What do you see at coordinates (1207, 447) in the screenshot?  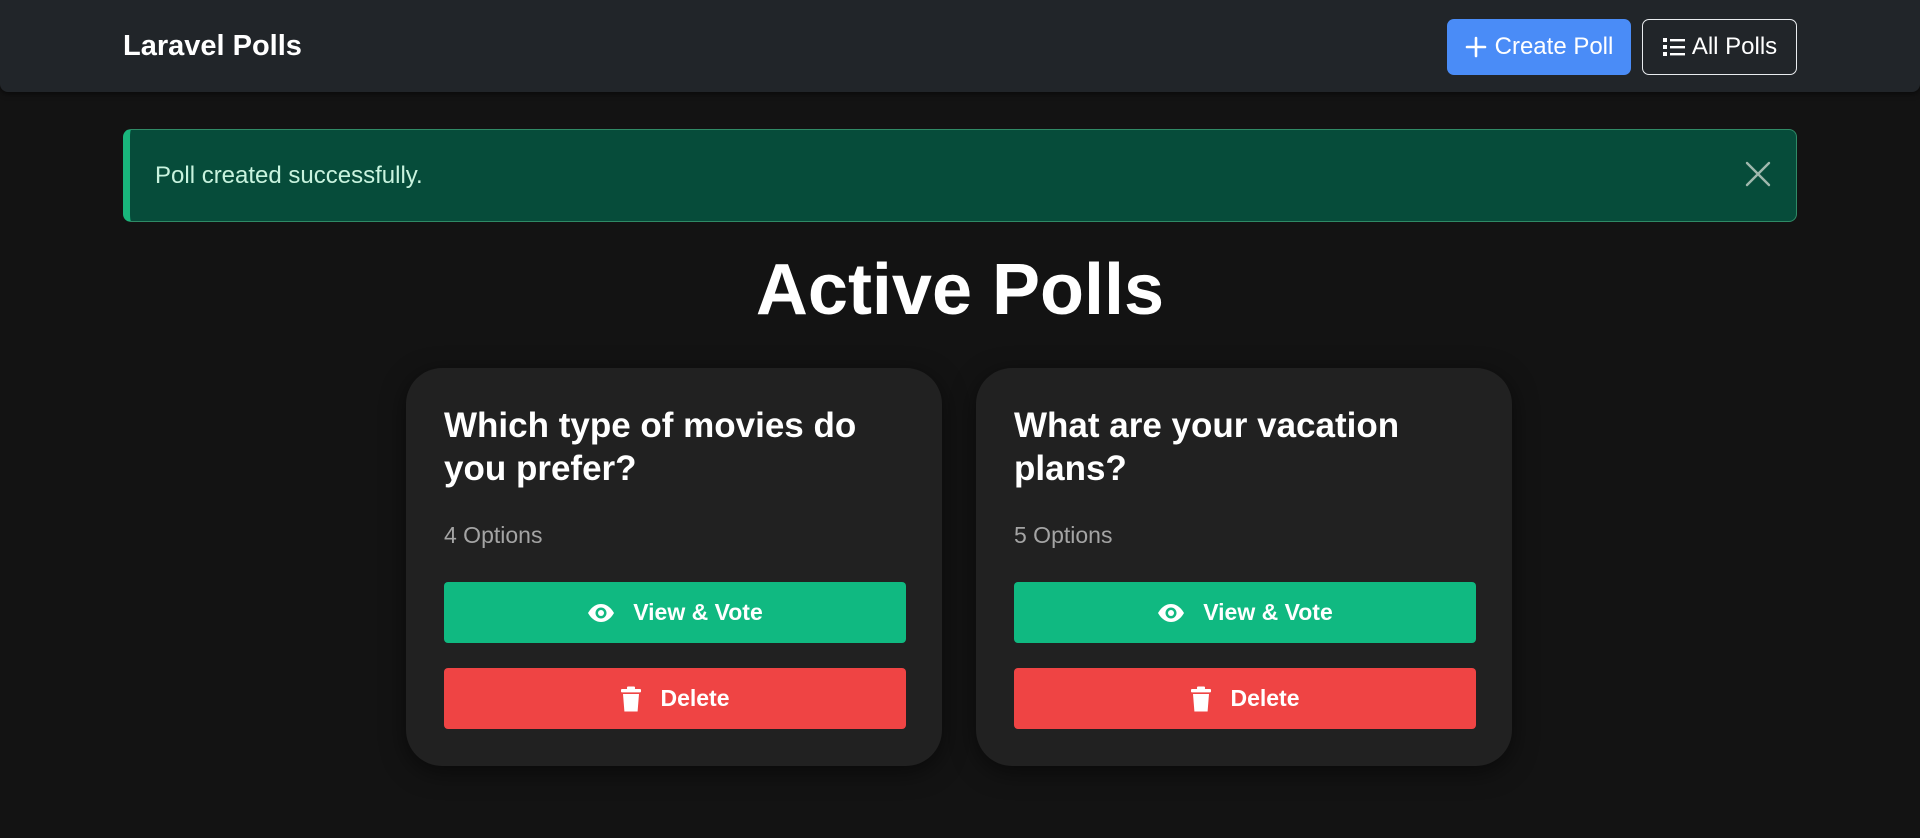 I see `poll-question: What are your vacation plans?` at bounding box center [1207, 447].